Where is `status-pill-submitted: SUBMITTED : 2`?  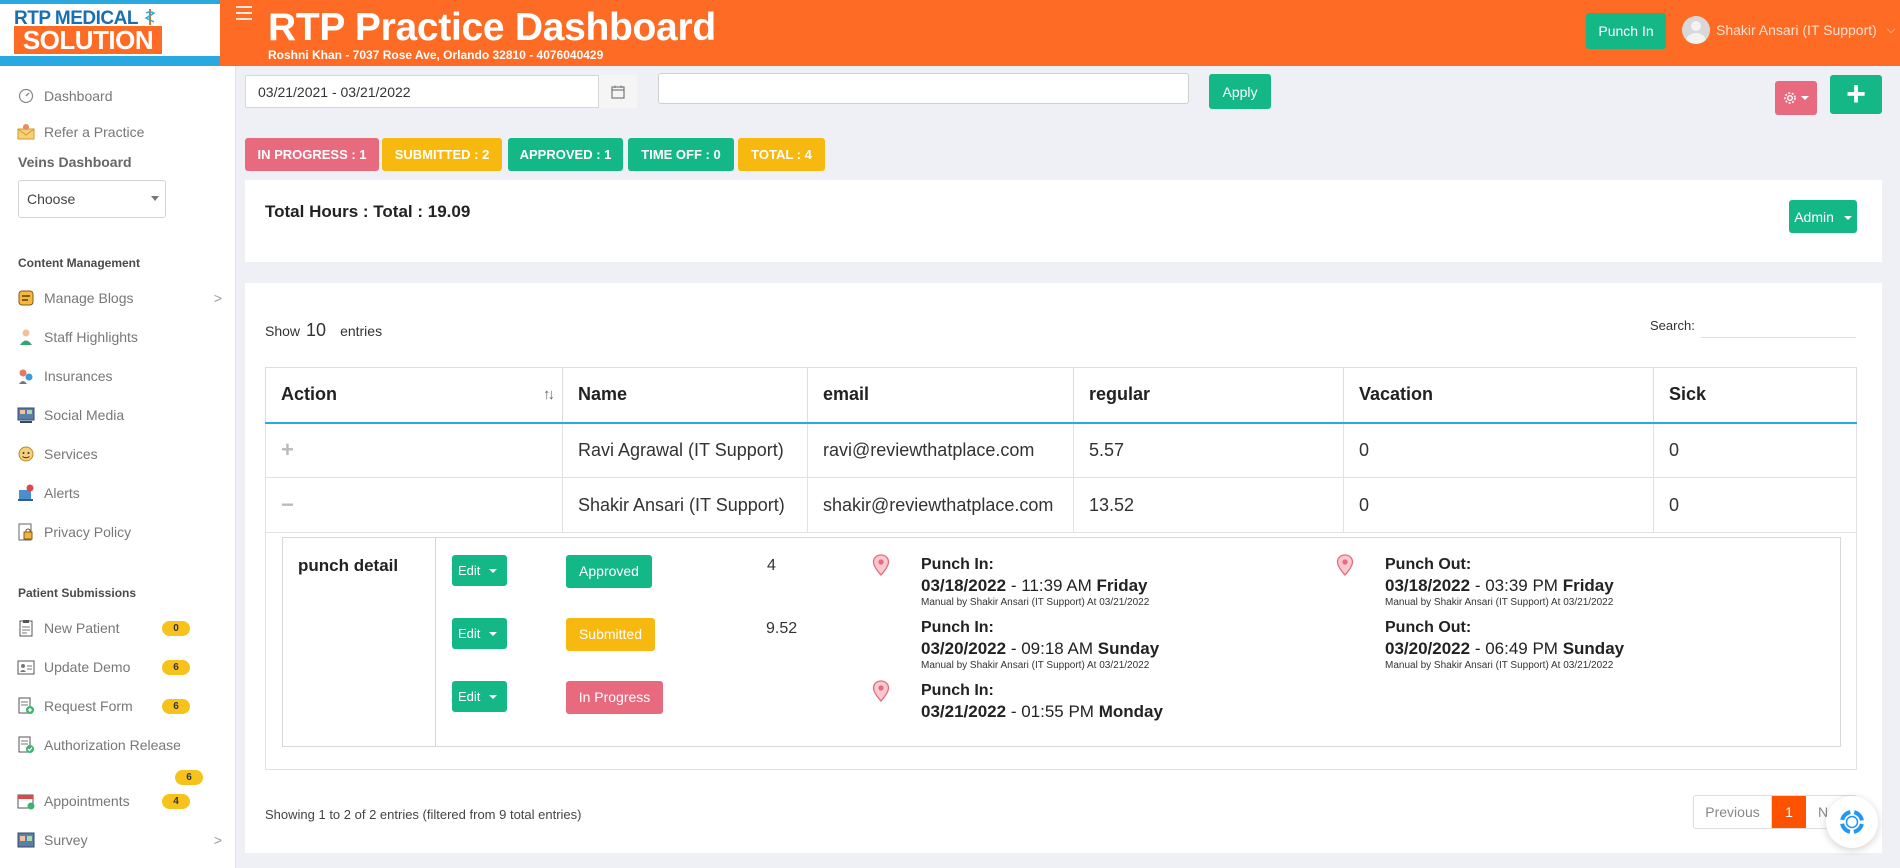 status-pill-submitted: SUBMITTED : 2 is located at coordinates (442, 154).